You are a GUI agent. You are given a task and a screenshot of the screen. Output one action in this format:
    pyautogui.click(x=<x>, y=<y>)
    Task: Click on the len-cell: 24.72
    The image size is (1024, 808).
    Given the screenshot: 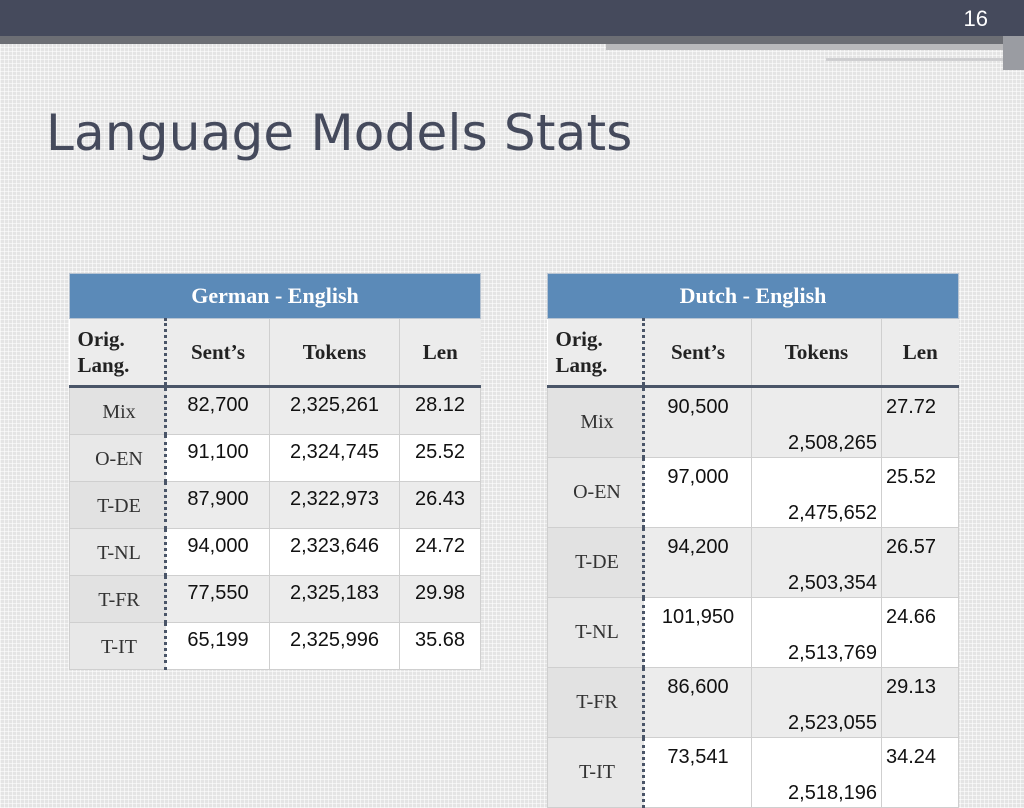 What is the action you would take?
    pyautogui.click(x=440, y=552)
    